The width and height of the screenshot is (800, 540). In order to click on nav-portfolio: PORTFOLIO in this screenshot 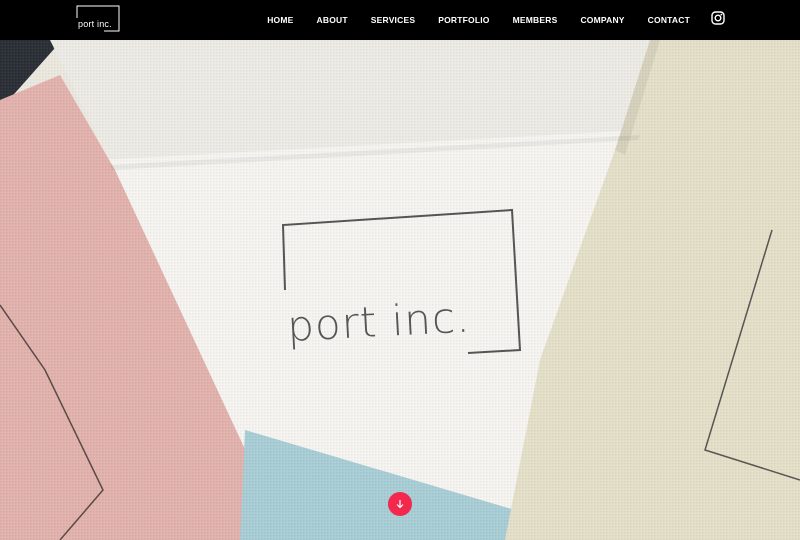, I will do `click(463, 20)`.